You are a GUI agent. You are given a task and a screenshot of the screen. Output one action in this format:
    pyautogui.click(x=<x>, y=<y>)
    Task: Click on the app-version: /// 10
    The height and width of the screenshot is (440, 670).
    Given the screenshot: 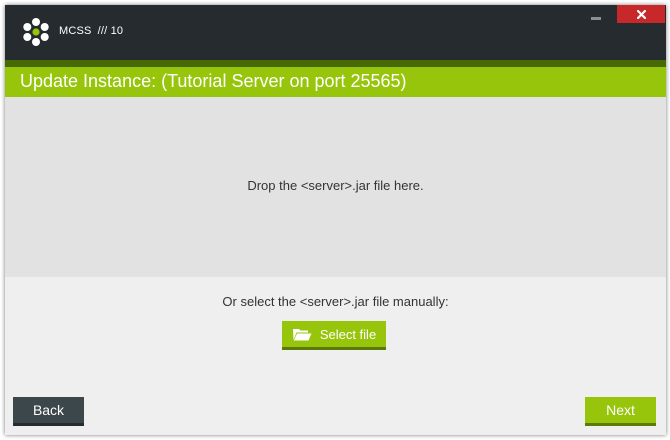 What is the action you would take?
    pyautogui.click(x=110, y=31)
    